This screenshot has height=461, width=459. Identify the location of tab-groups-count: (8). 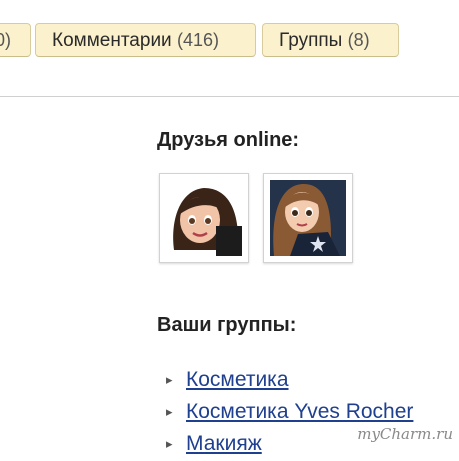
(358, 40).